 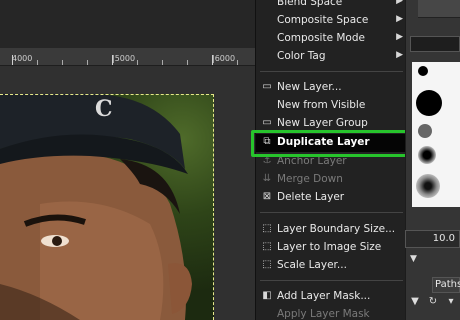 What do you see at coordinates (331, 57) in the screenshot?
I see `menu-item-color-tag: Color Tag ▶` at bounding box center [331, 57].